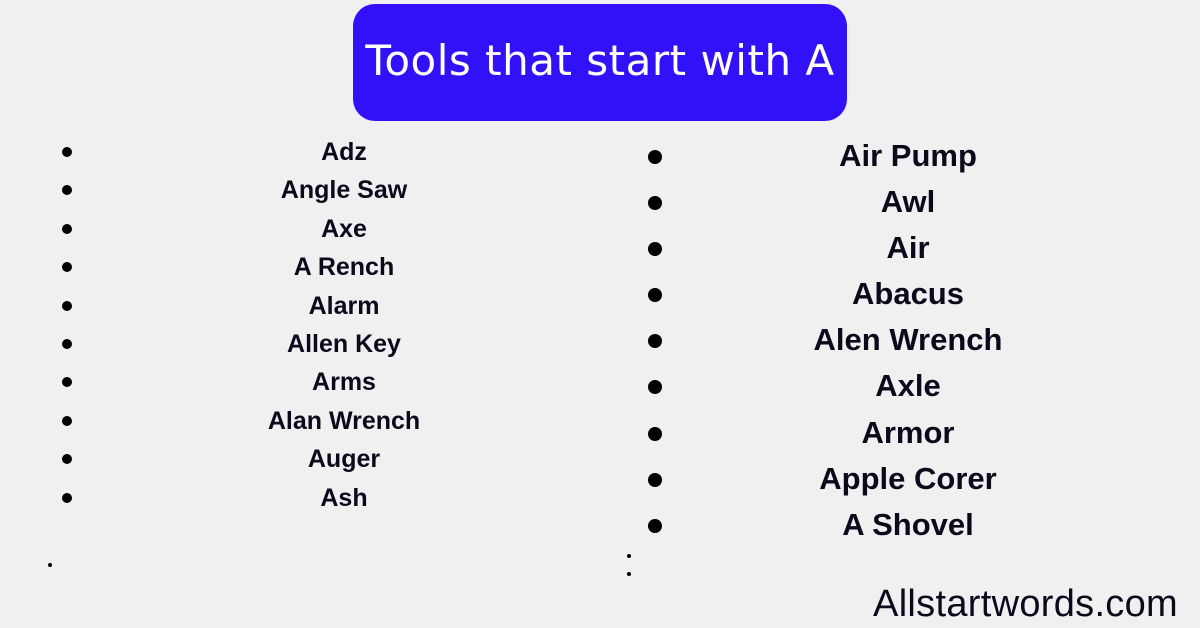 The height and width of the screenshot is (628, 1200). Describe the element at coordinates (344, 343) in the screenshot. I see `list-item-label: Allen Key` at that location.